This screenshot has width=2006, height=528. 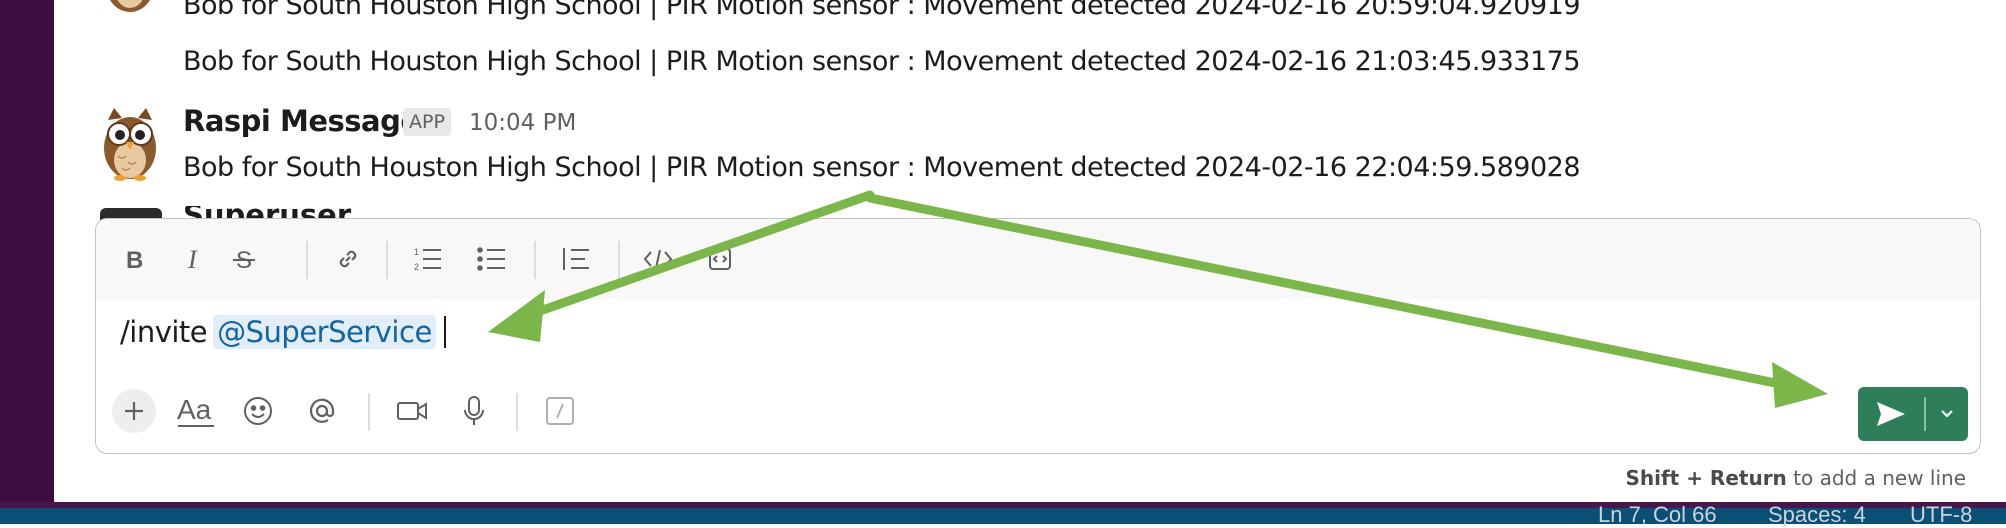 I want to click on sidebar-strip, so click(x=27, y=262).